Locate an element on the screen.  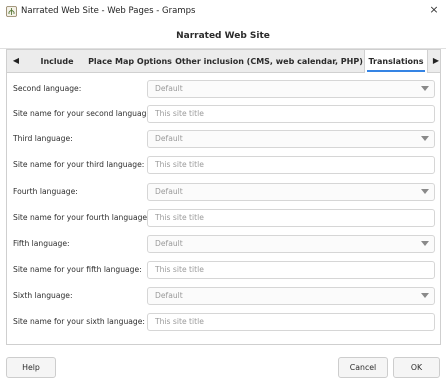
tab-label: Include is located at coordinates (57, 61).